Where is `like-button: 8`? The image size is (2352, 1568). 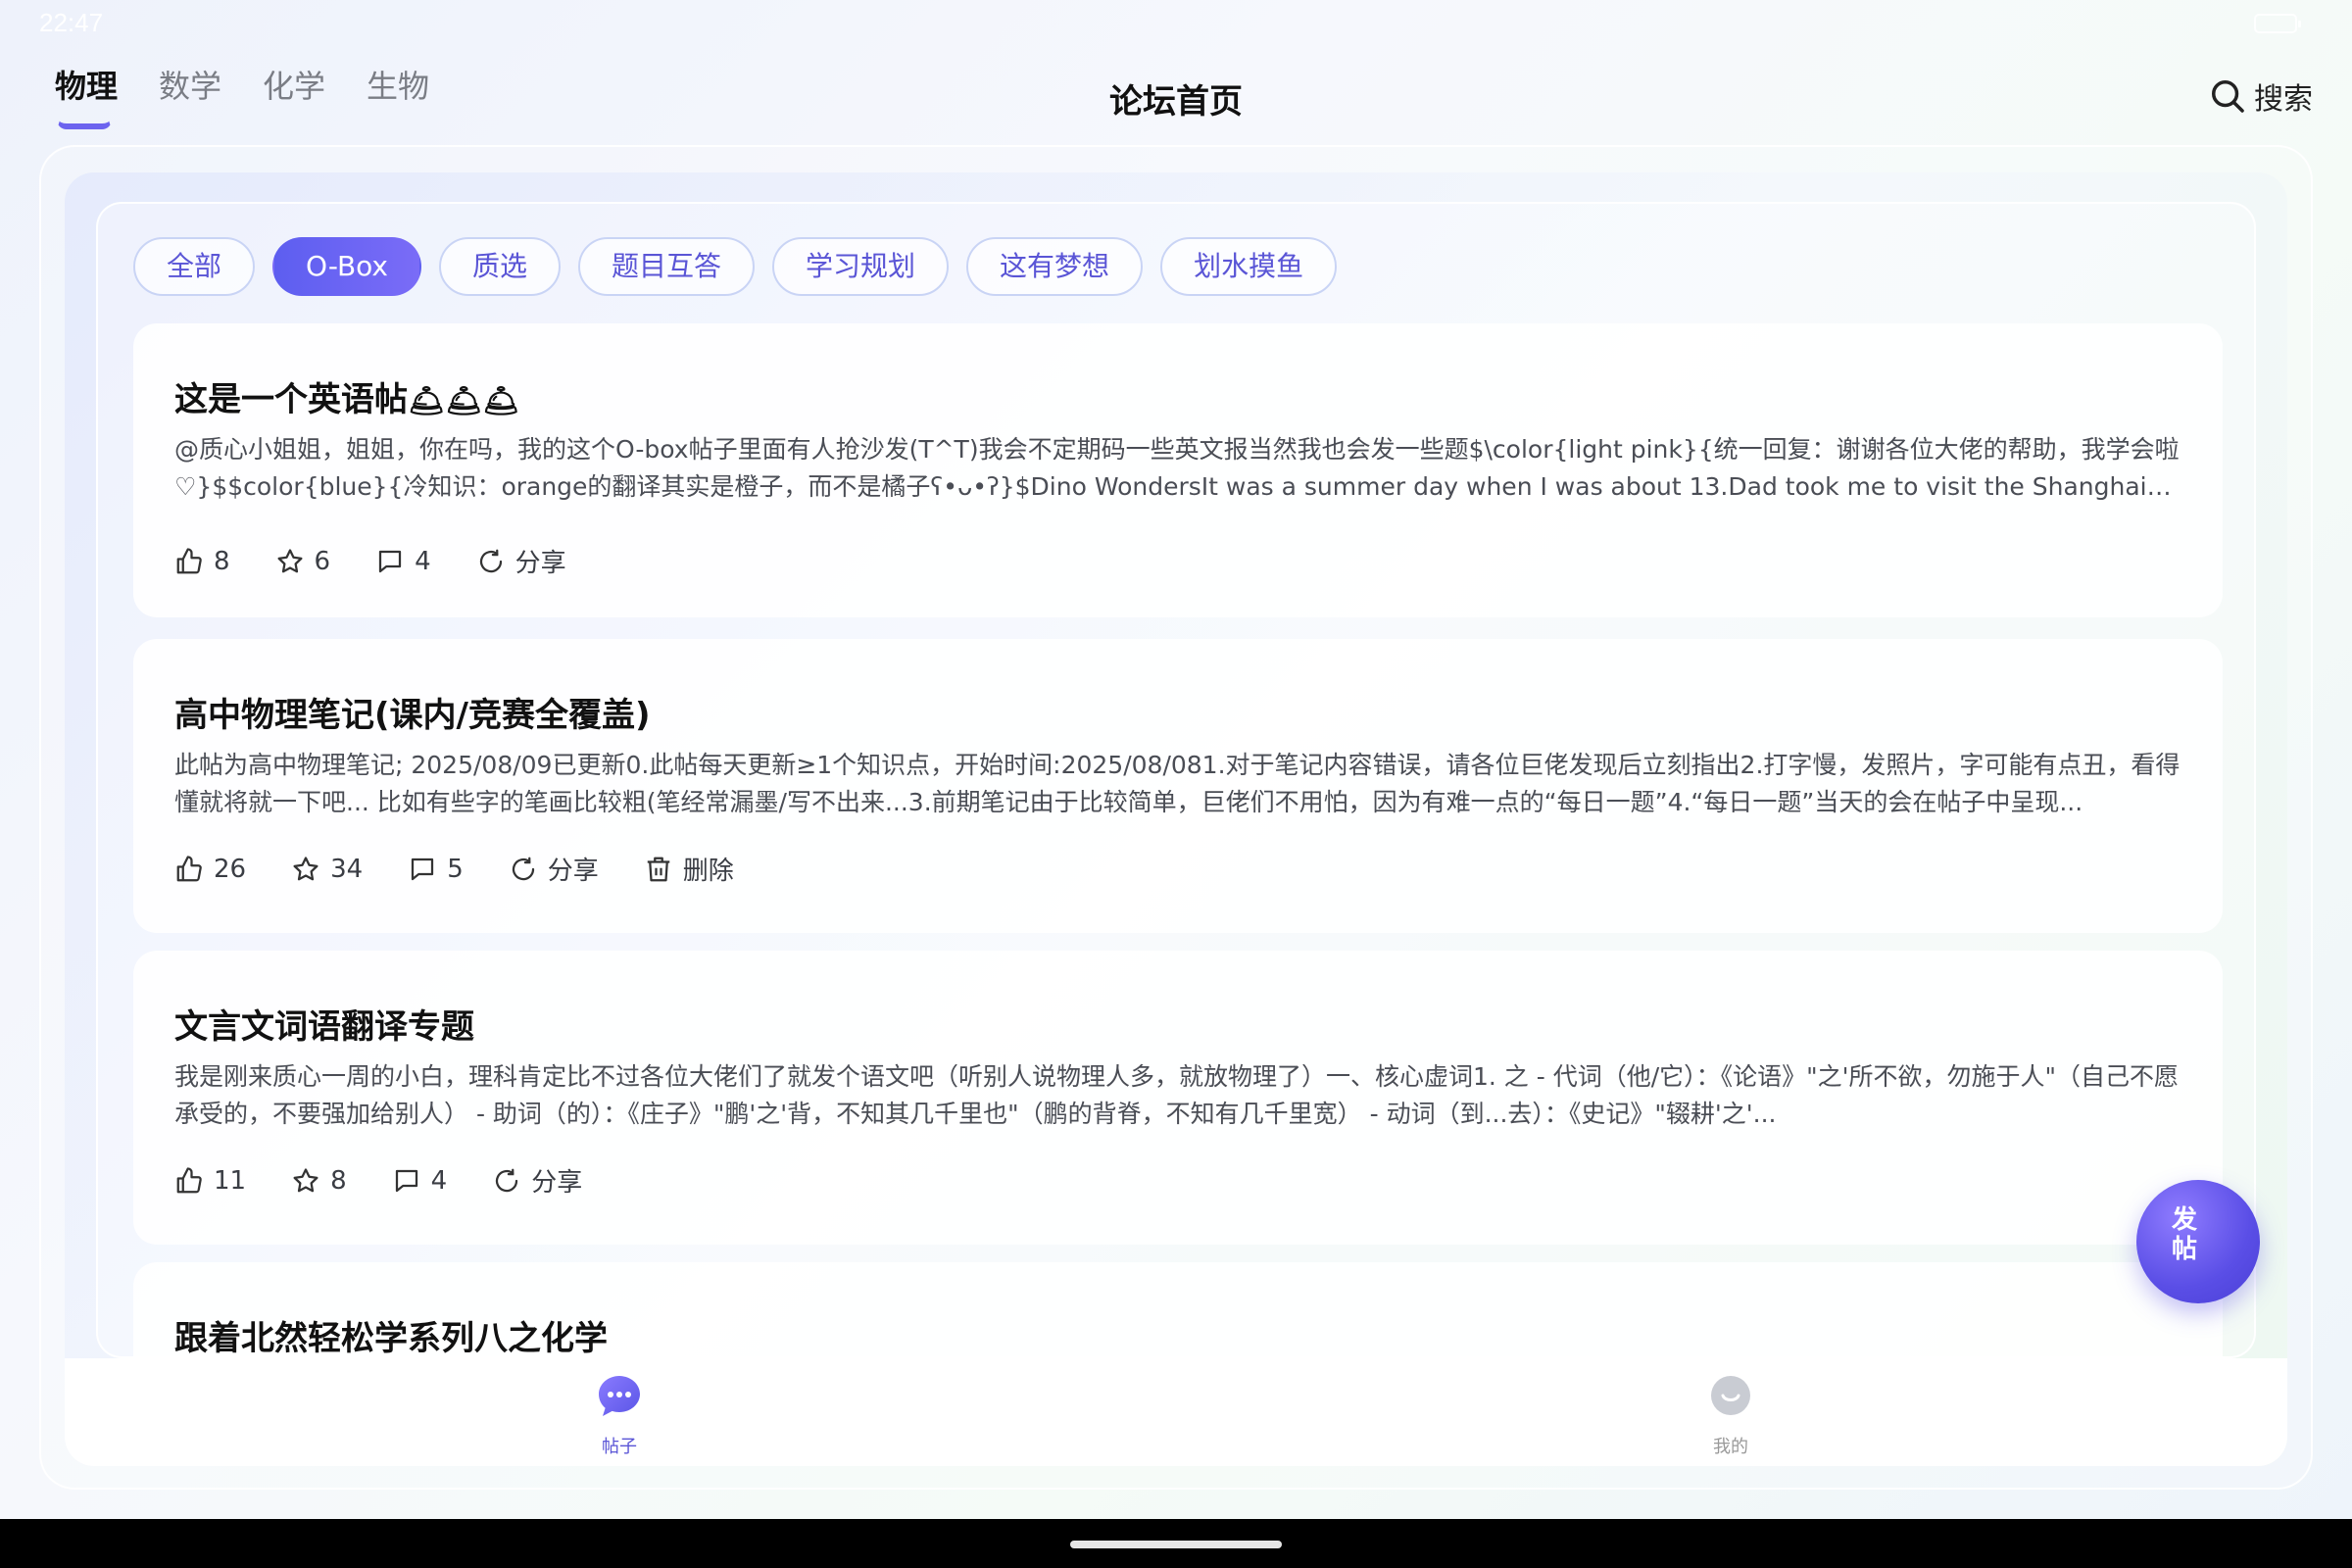 like-button: 8 is located at coordinates (202, 561).